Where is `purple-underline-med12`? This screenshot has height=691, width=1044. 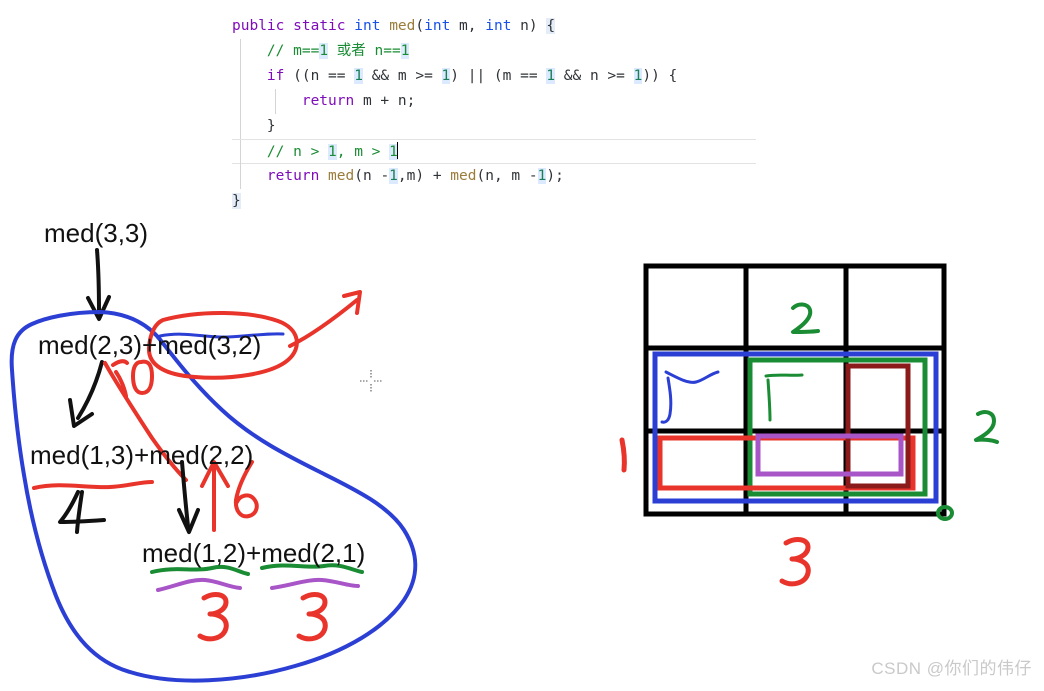
purple-underline-med12 is located at coordinates (199, 584).